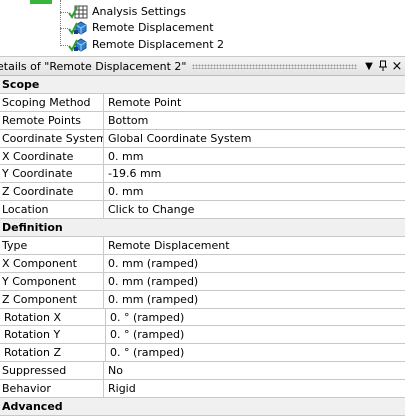 Image resolution: width=405 pixels, height=419 pixels. Describe the element at coordinates (21, 84) in the screenshot. I see `section-title: Scope` at that location.